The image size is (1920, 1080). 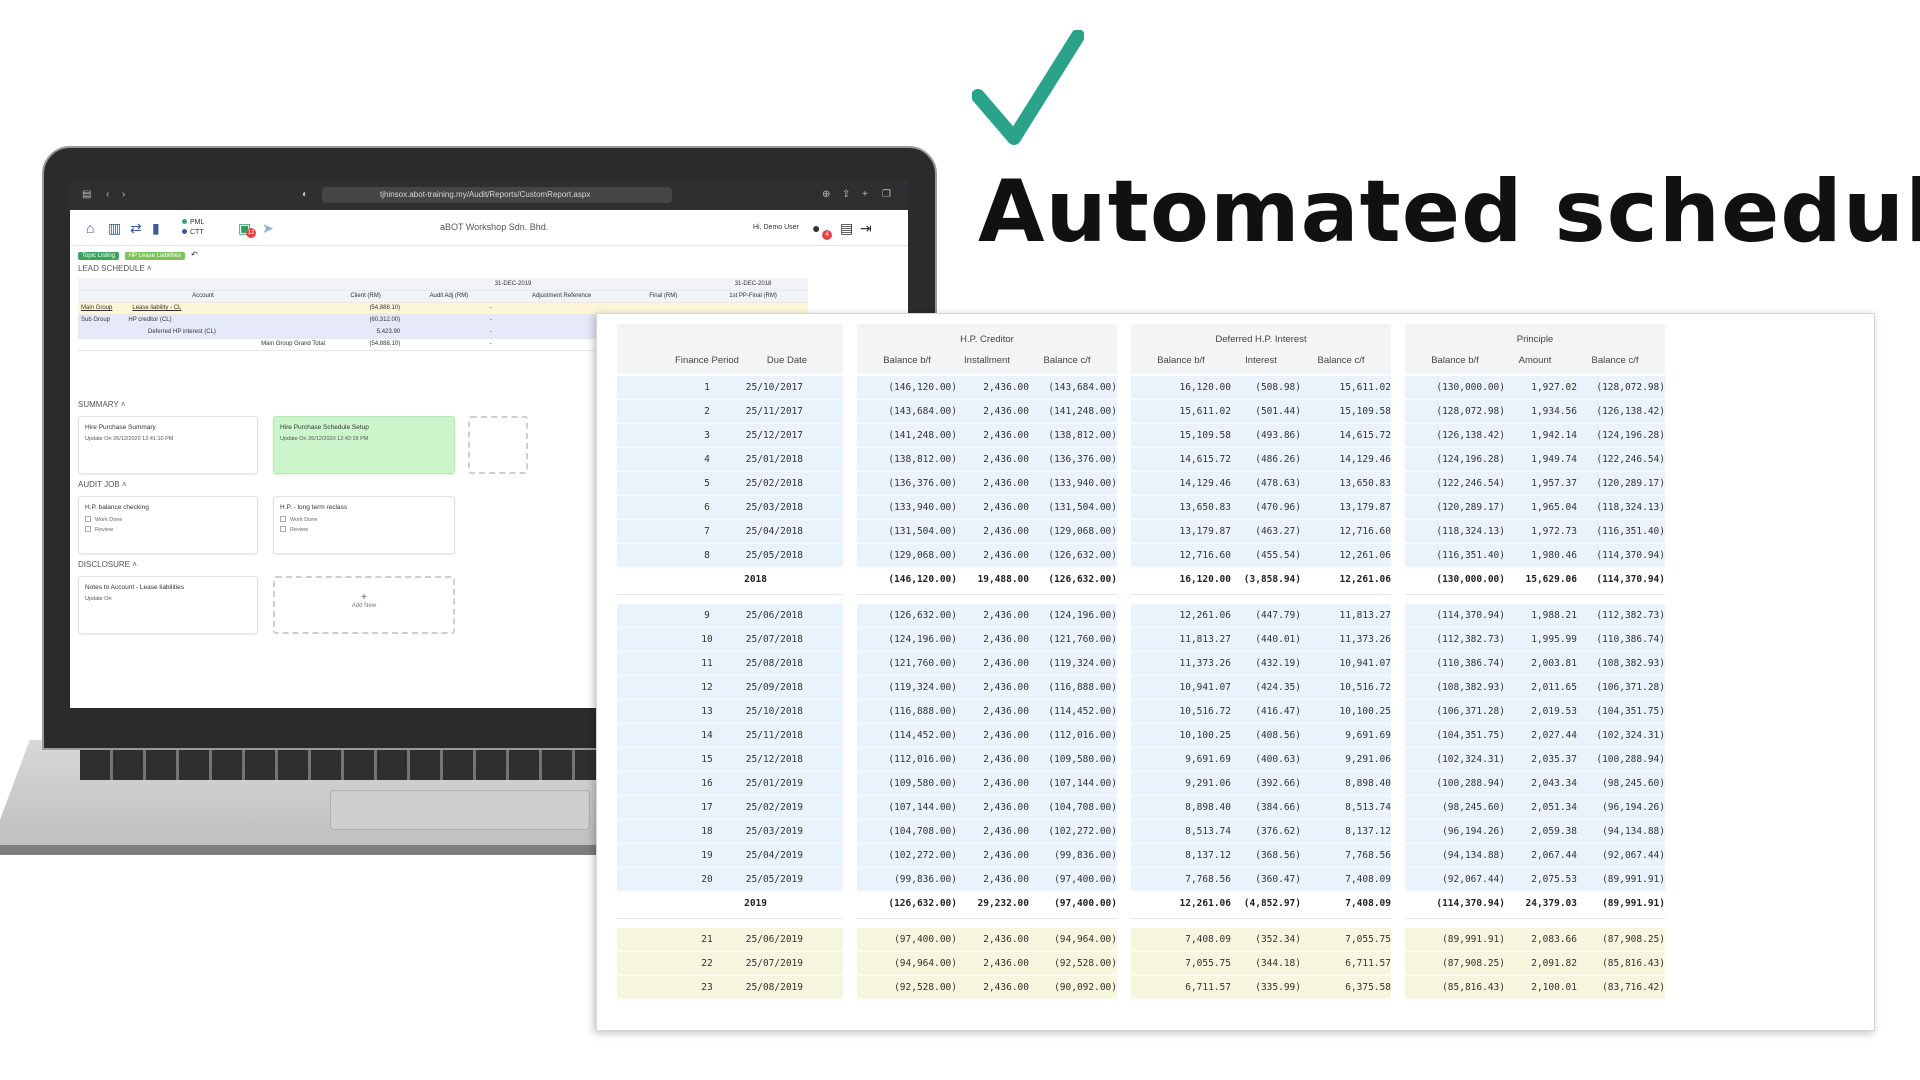 I want to click on account-link: HP creditor (CL), so click(x=149, y=320).